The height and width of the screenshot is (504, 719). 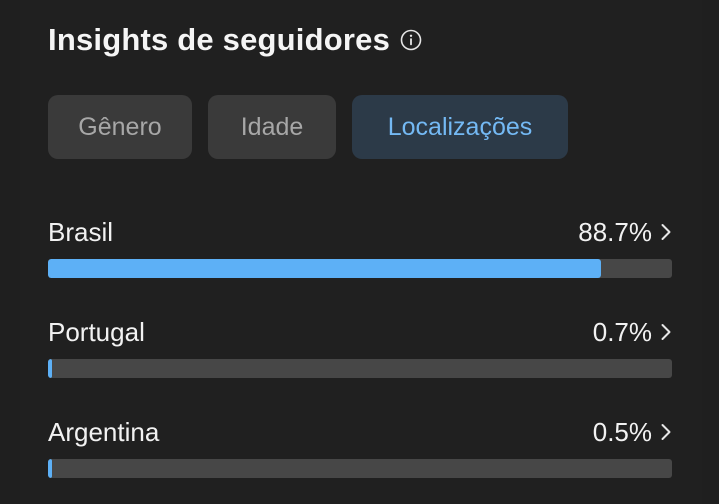 I want to click on tab-locations-label: Localizações, so click(x=460, y=126).